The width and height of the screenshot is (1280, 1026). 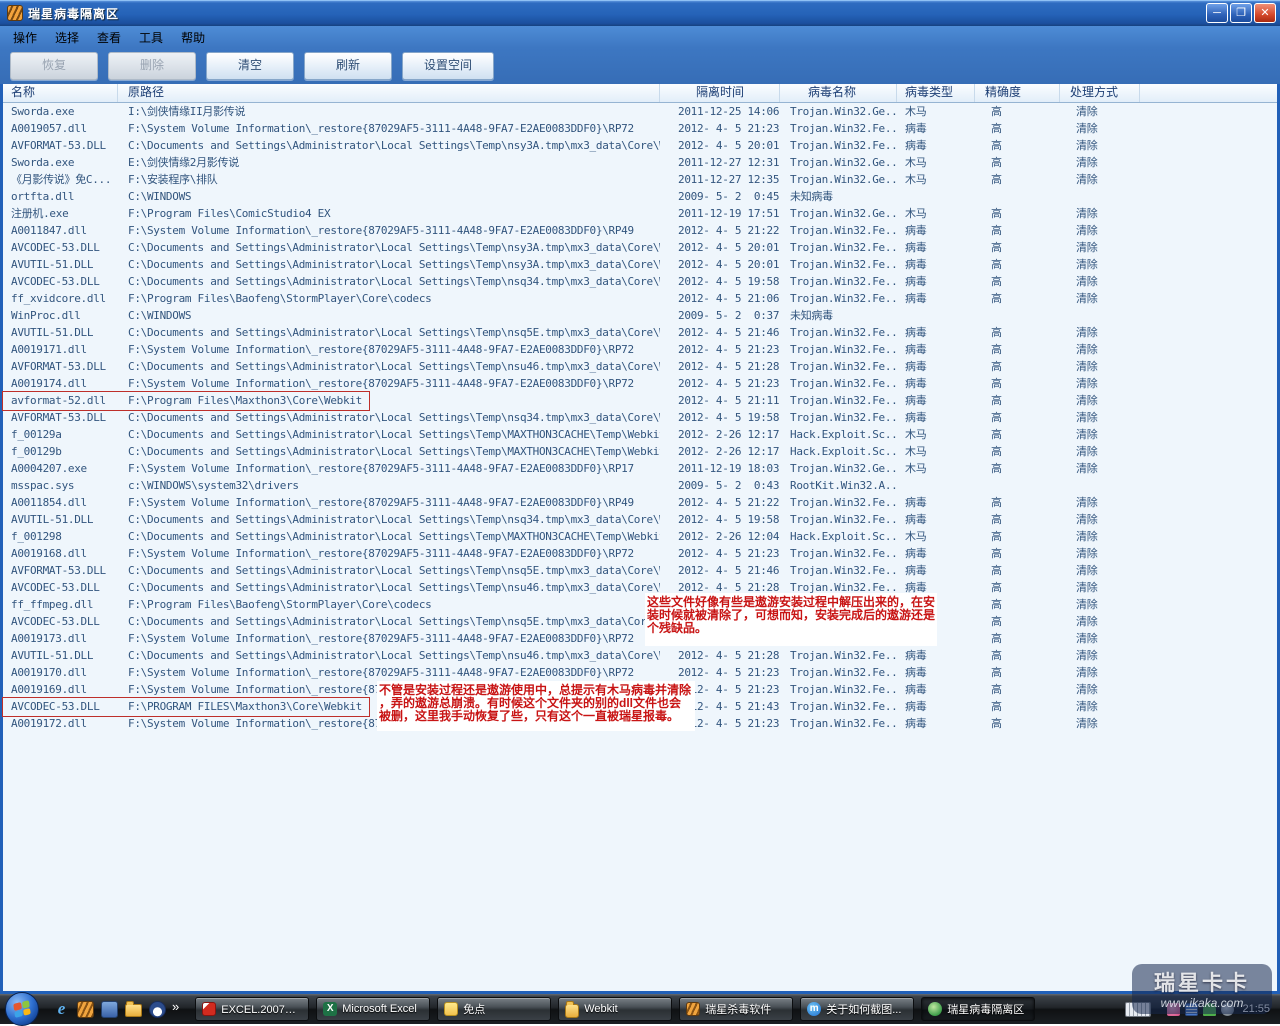 What do you see at coordinates (1241, 13) in the screenshot?
I see `maximize-button: ❐` at bounding box center [1241, 13].